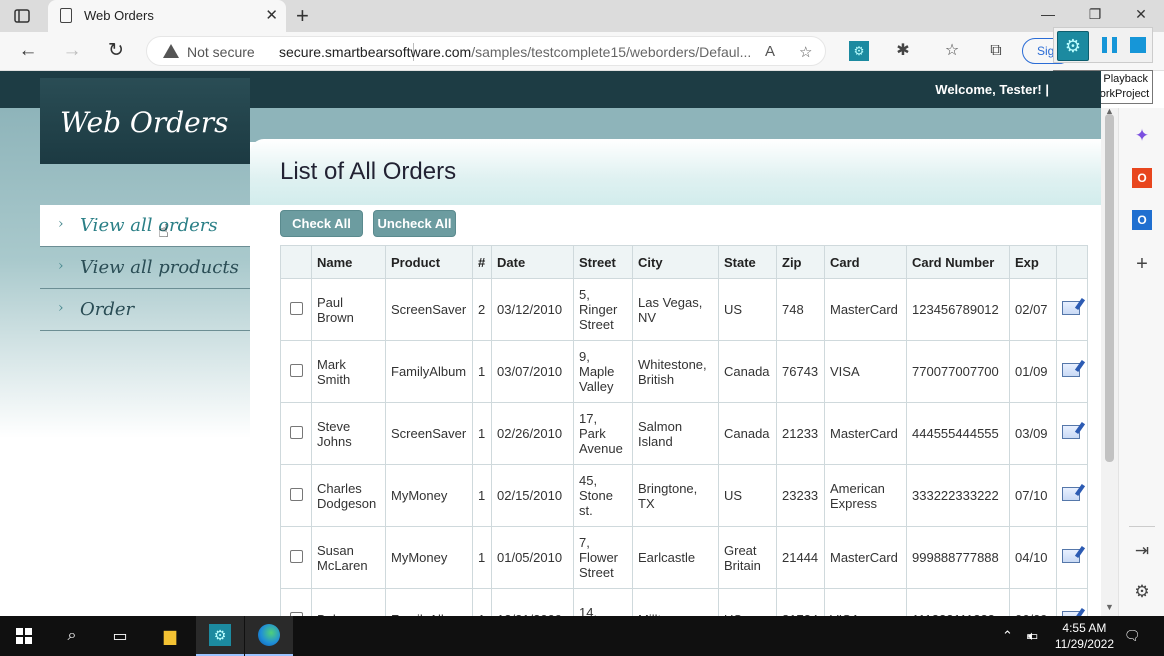 This screenshot has height=656, width=1164. I want to click on cell-name: Bob, so click(348, 602).